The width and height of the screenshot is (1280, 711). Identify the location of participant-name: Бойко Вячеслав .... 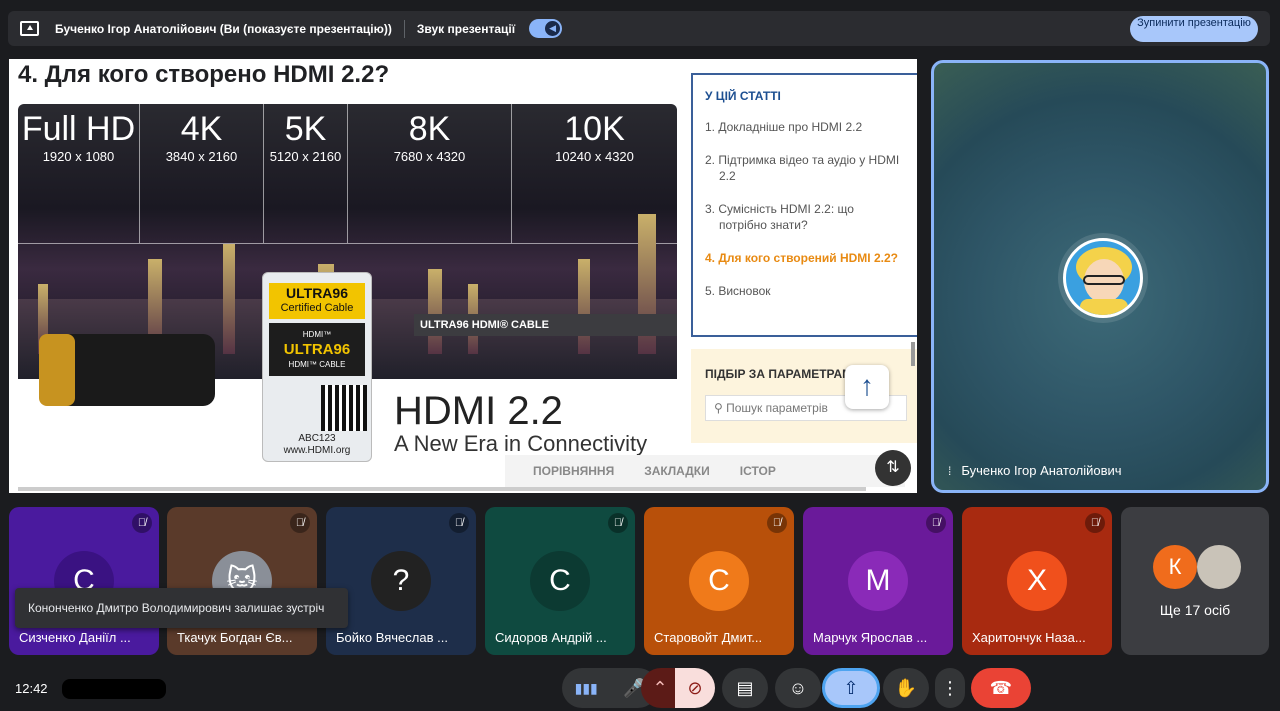
(392, 637).